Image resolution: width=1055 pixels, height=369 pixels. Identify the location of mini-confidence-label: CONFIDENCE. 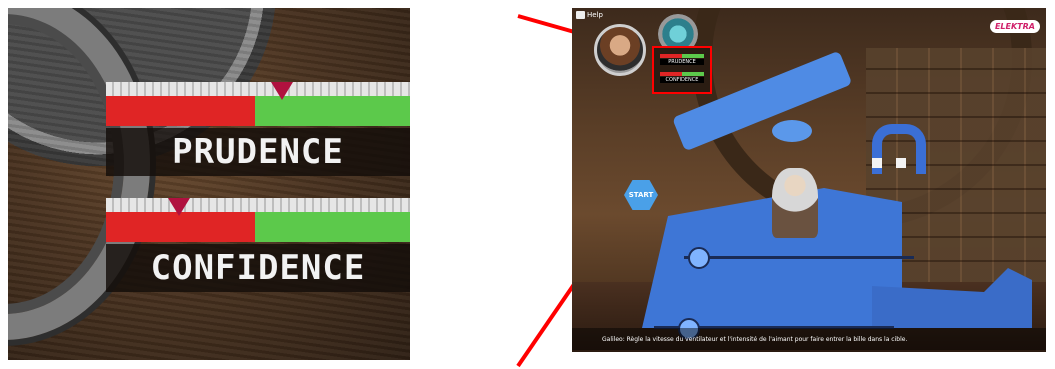
(682, 80).